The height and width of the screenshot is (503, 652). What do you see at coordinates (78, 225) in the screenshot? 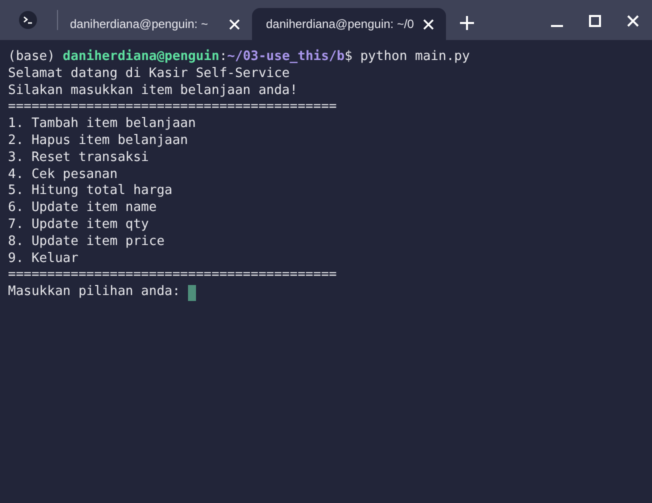
I see `terminal-text: 7. Update item qty` at bounding box center [78, 225].